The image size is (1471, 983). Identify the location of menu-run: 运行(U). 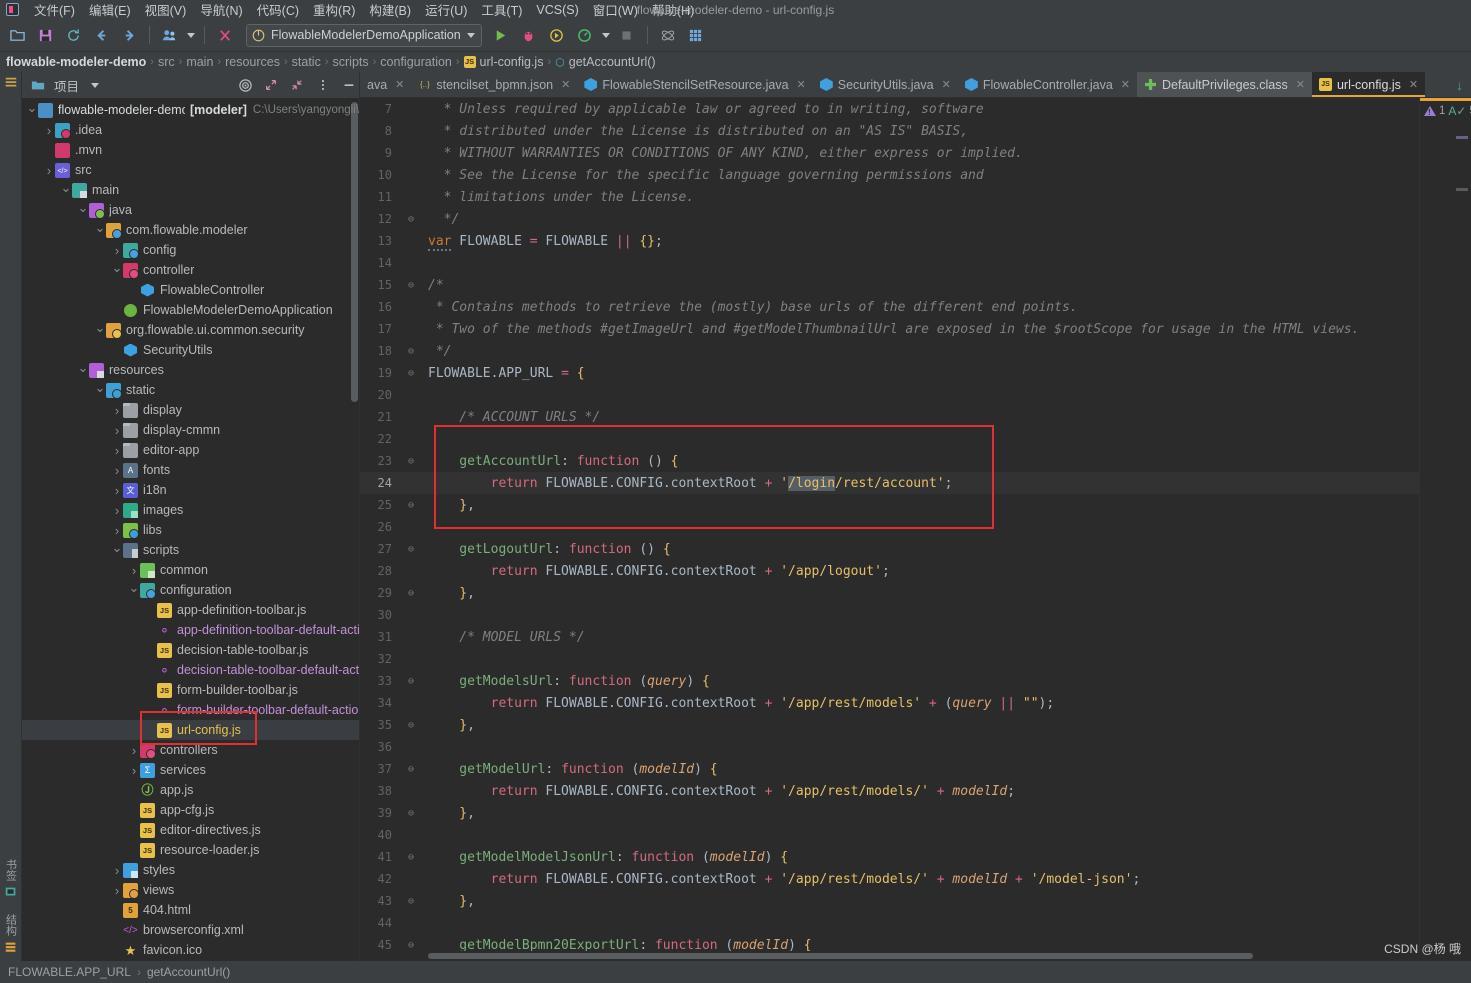
(446, 10).